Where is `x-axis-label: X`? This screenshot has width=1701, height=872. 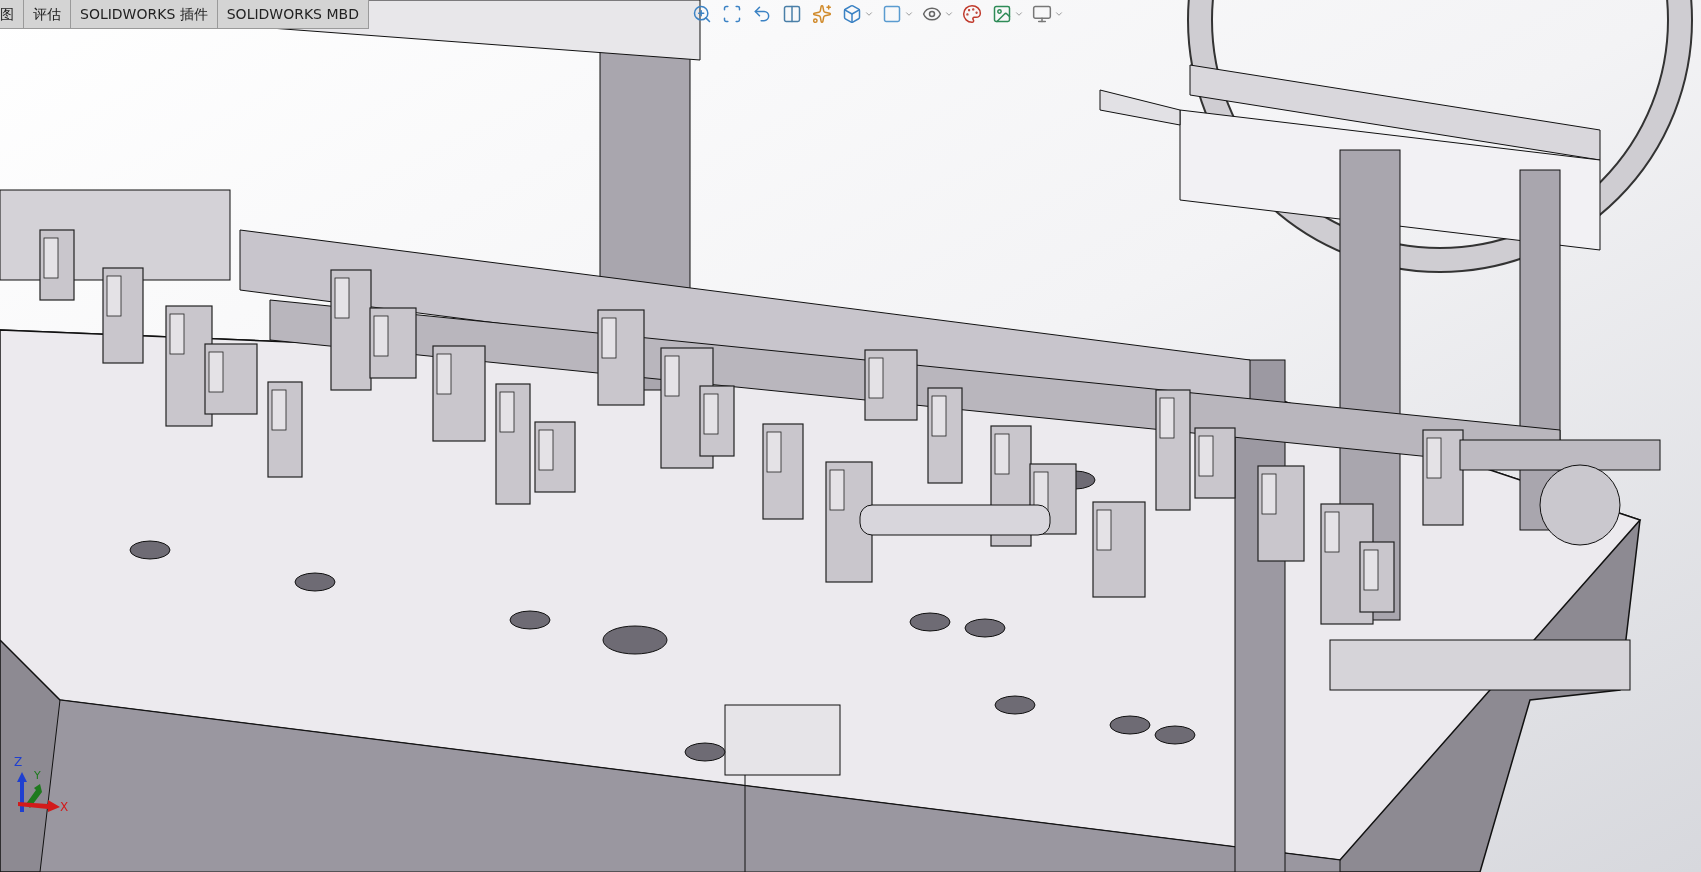
x-axis-label: X is located at coordinates (64, 807).